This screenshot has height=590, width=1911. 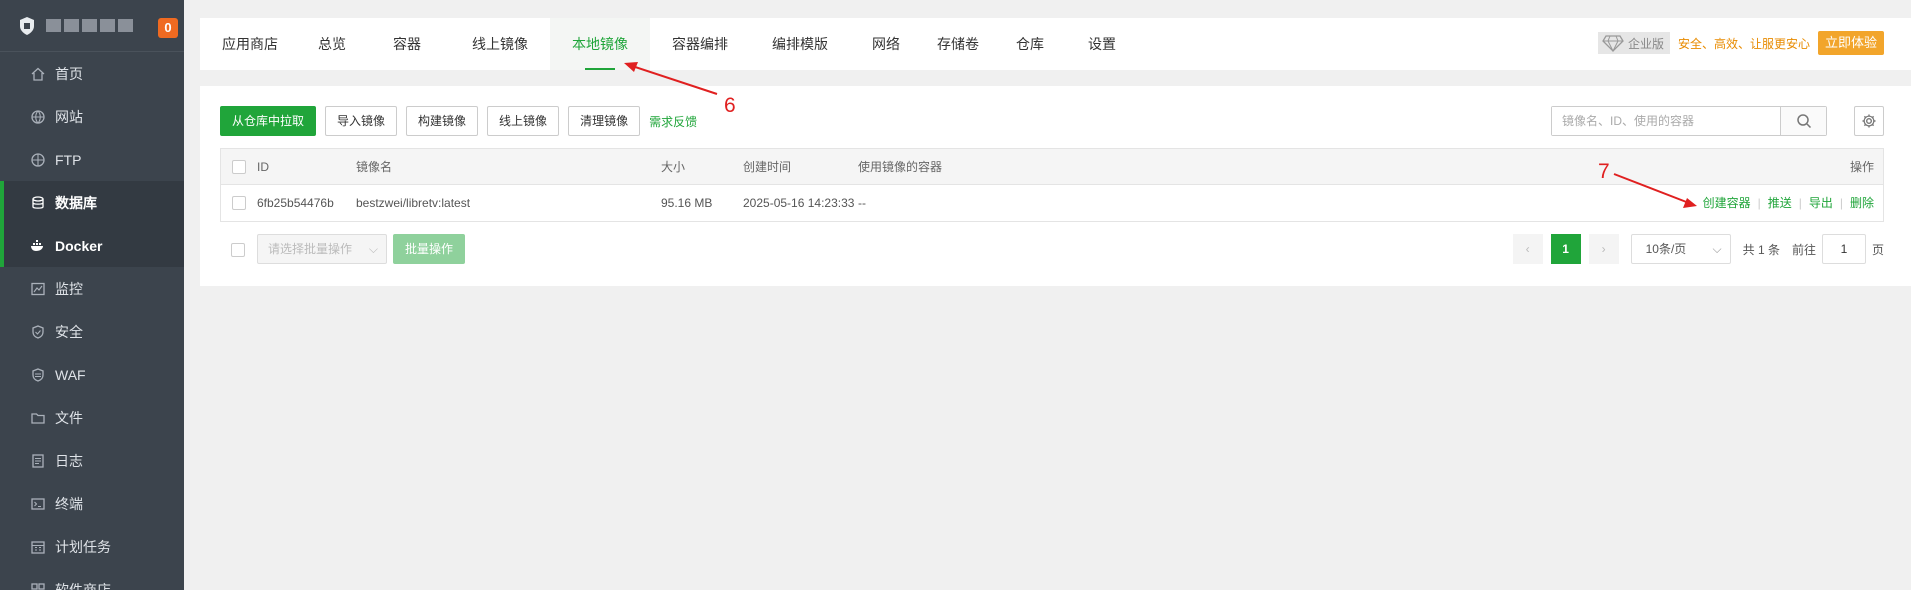 What do you see at coordinates (68, 159) in the screenshot?
I see `sidebar-item-label: FTP` at bounding box center [68, 159].